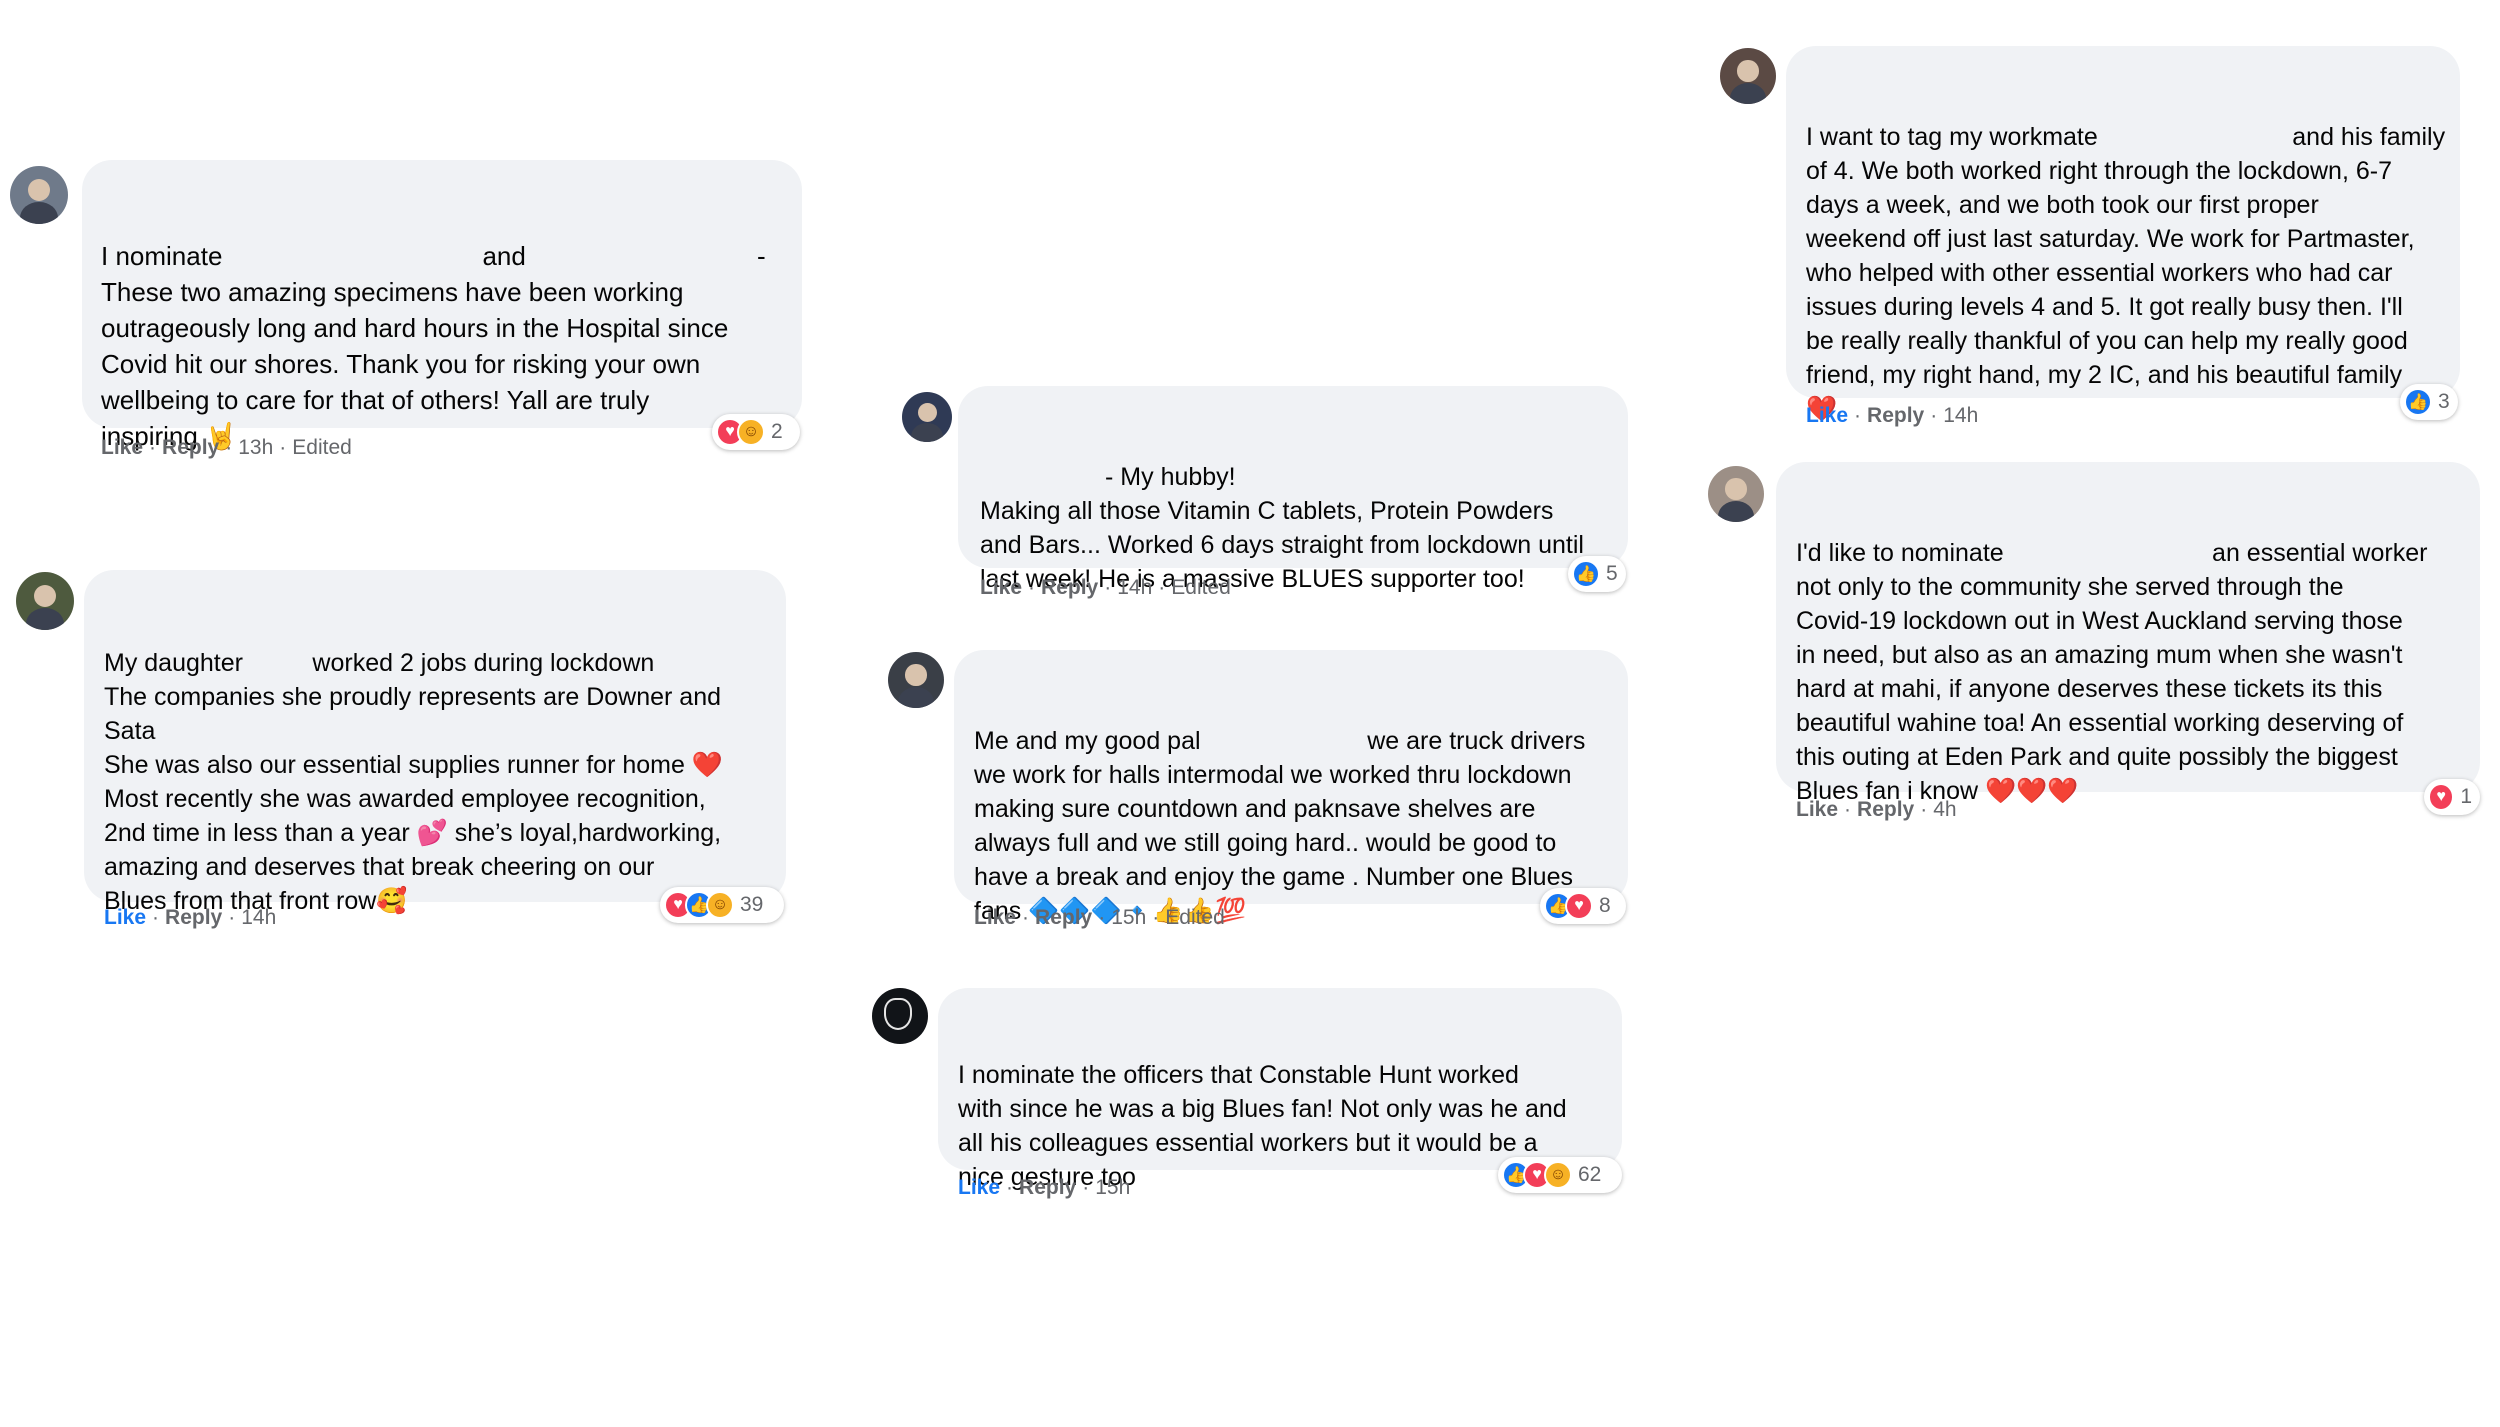 Image resolution: width=2500 pixels, height=1427 pixels. What do you see at coordinates (2444, 401) in the screenshot?
I see `reaction-count: 3` at bounding box center [2444, 401].